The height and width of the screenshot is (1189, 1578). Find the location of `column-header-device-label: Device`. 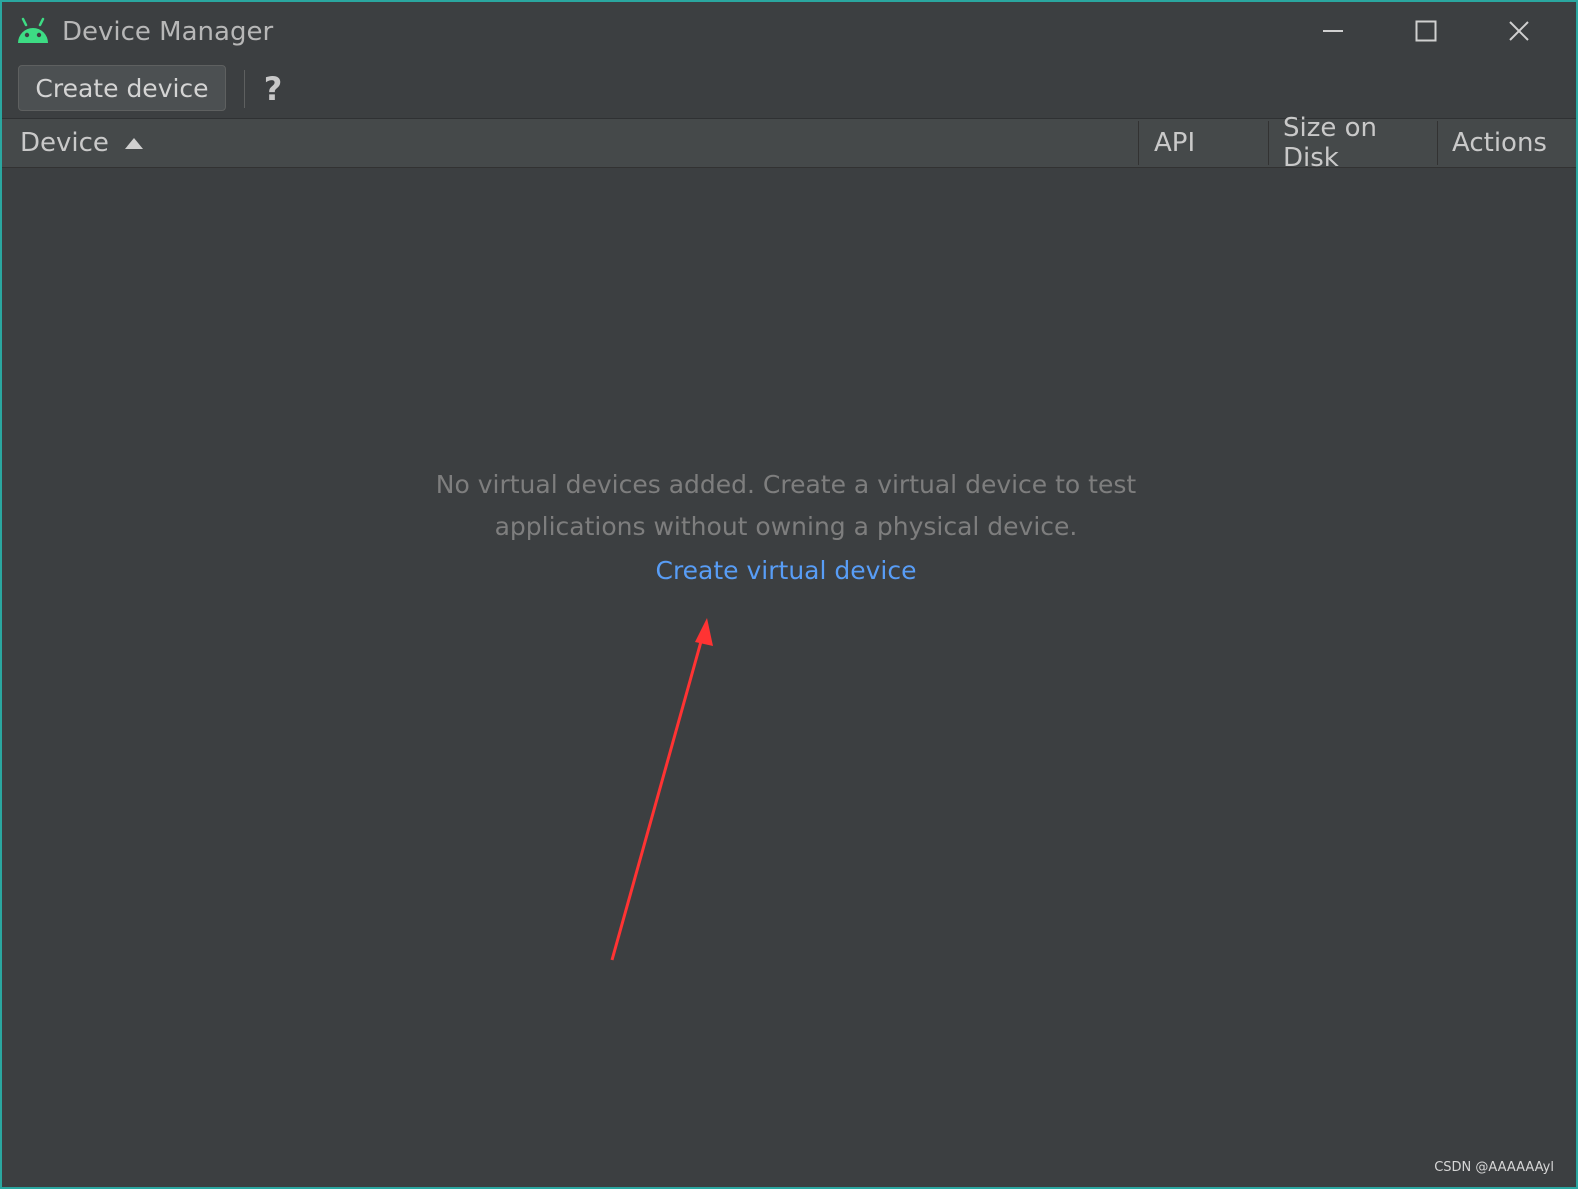

column-header-device-label: Device is located at coordinates (64, 143).